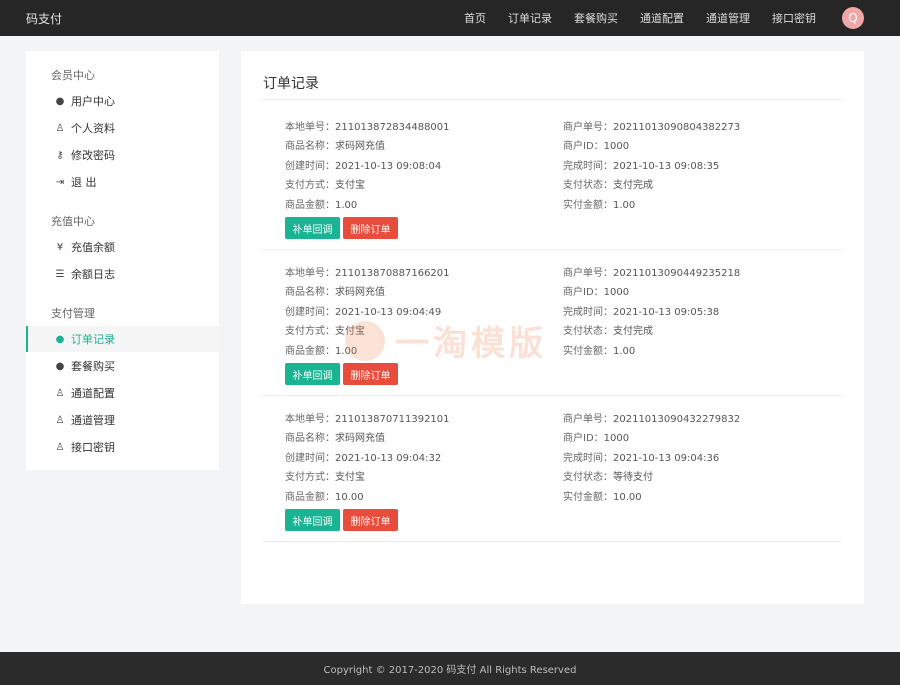 Image resolution: width=900 pixels, height=685 pixels. I want to click on sign-out-icon: ⇥, so click(60, 182).